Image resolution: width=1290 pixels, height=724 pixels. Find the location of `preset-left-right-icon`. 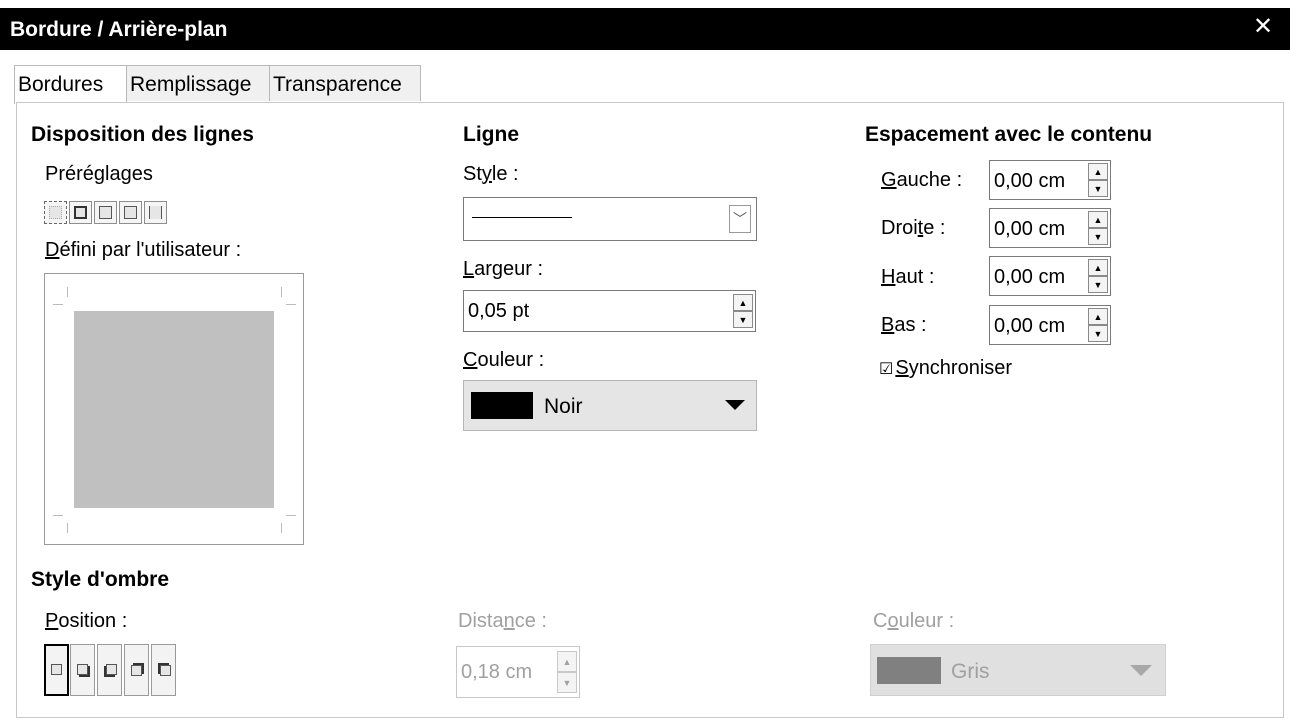

preset-left-right-icon is located at coordinates (155, 212).